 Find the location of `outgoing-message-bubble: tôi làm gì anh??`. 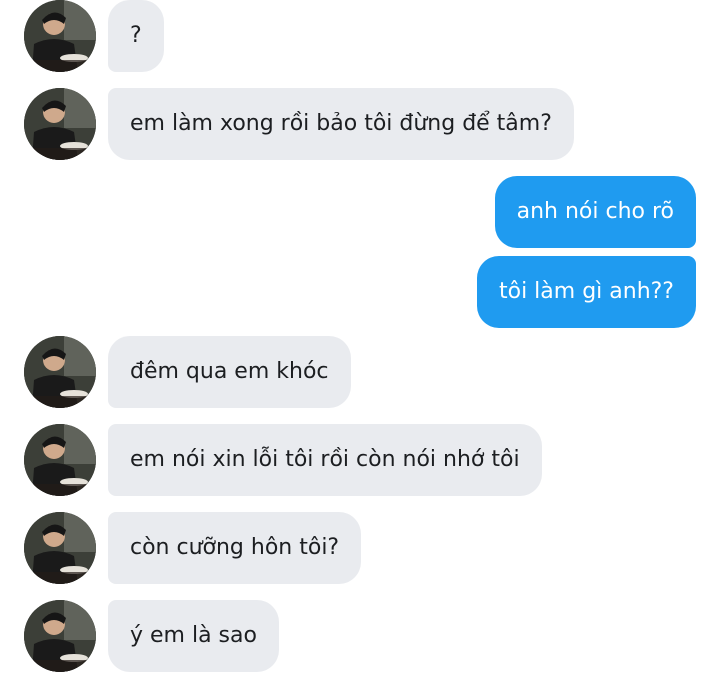

outgoing-message-bubble: tôi làm gì anh?? is located at coordinates (586, 292).